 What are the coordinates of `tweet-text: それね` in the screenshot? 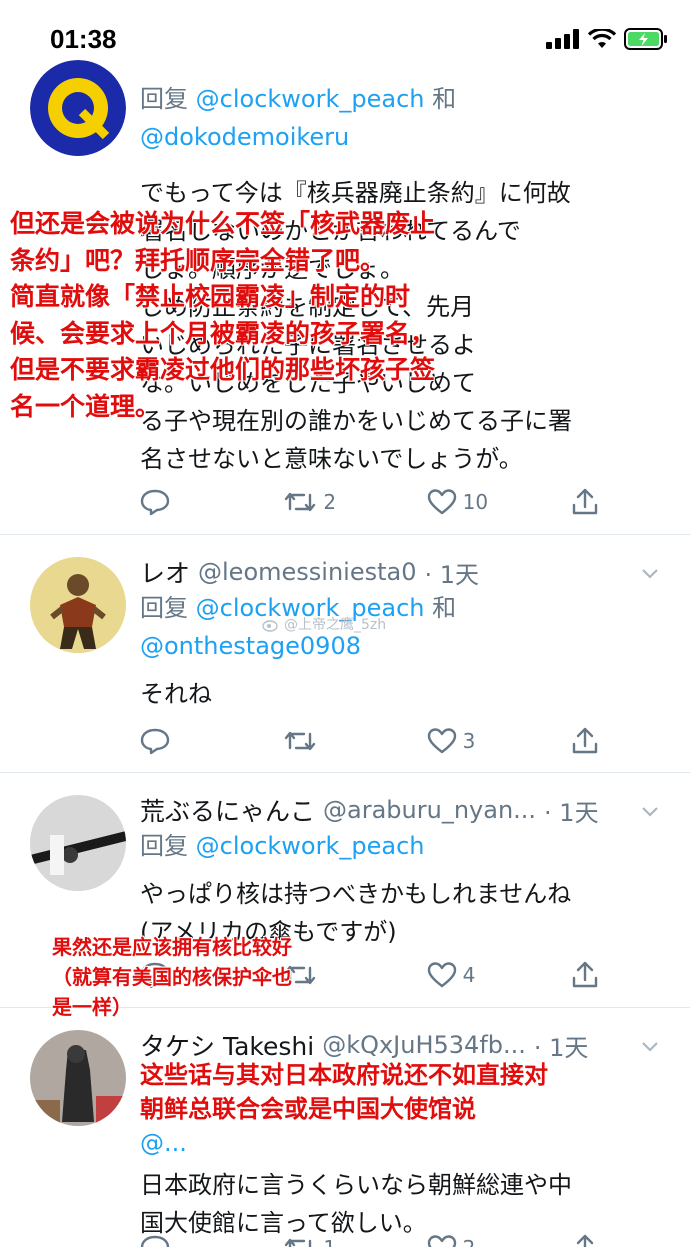 It's located at (176, 694).